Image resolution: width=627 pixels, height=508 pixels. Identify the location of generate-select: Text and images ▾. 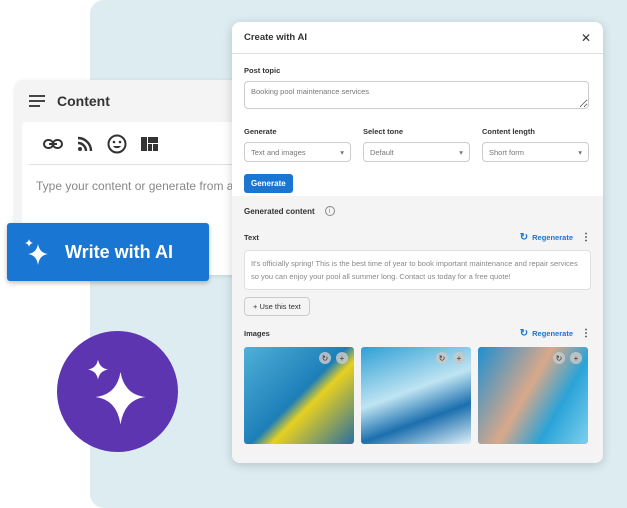
(297, 152).